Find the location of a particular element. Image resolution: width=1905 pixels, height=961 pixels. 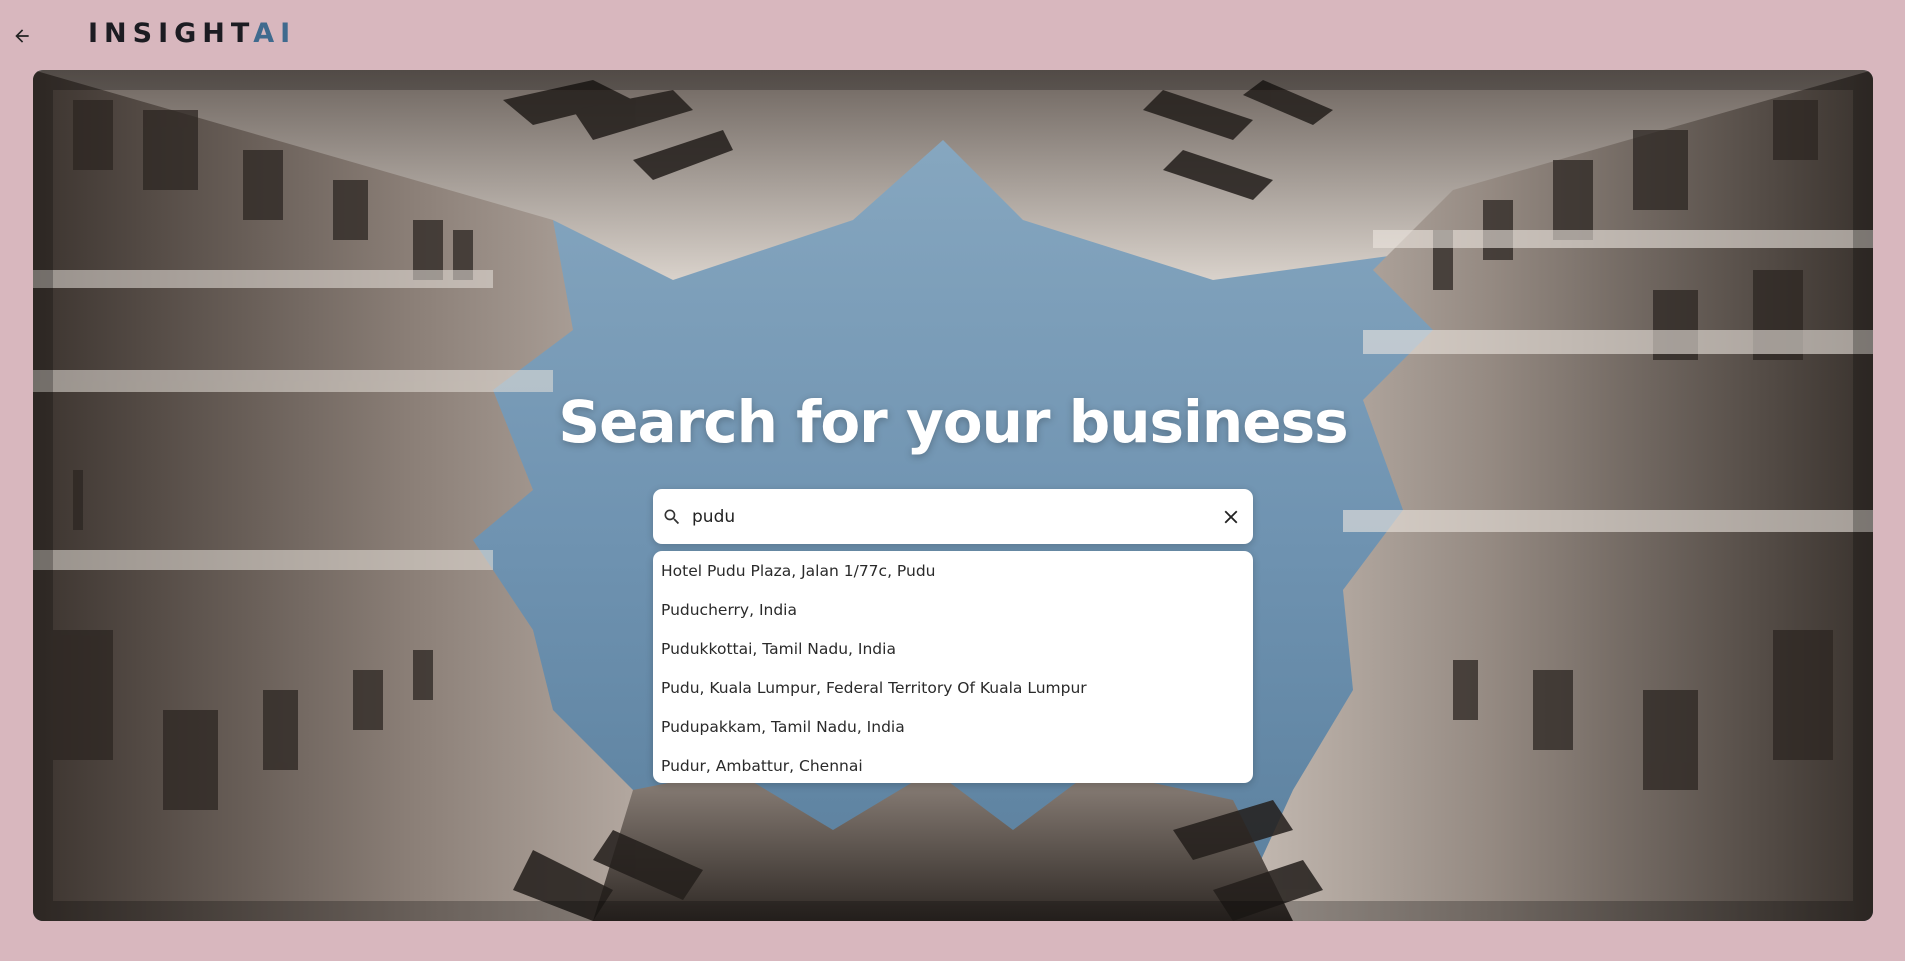

search-icon is located at coordinates (672, 517).